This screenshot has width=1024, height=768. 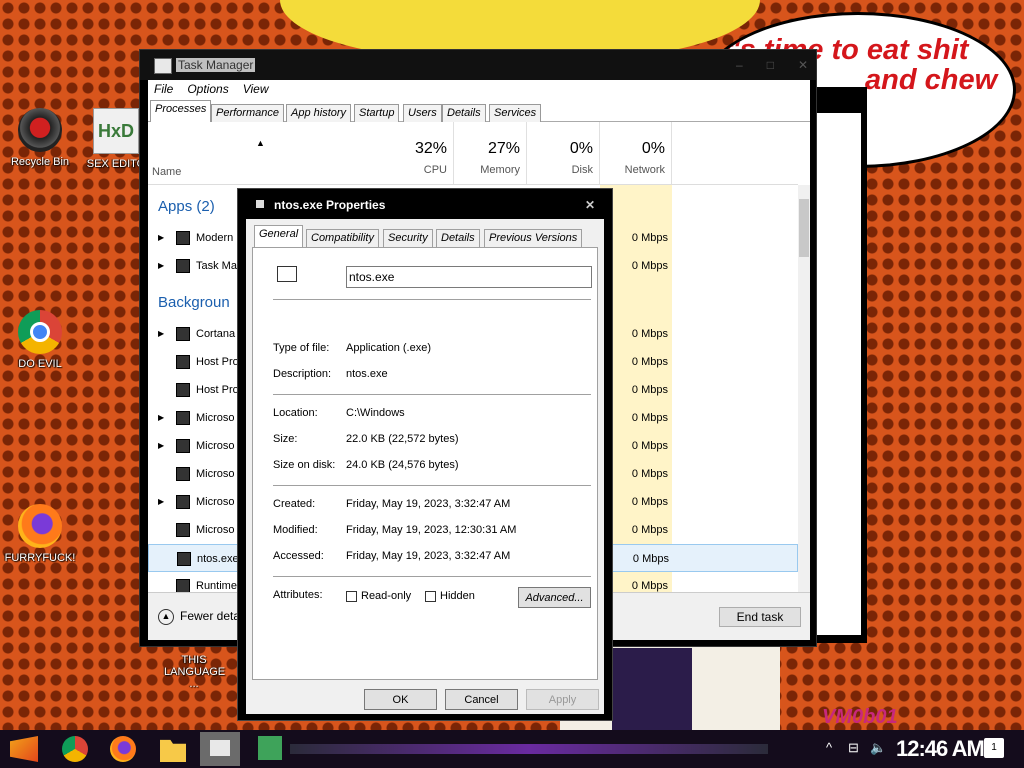 I want to click on tab-startup: Startup, so click(x=377, y=113).